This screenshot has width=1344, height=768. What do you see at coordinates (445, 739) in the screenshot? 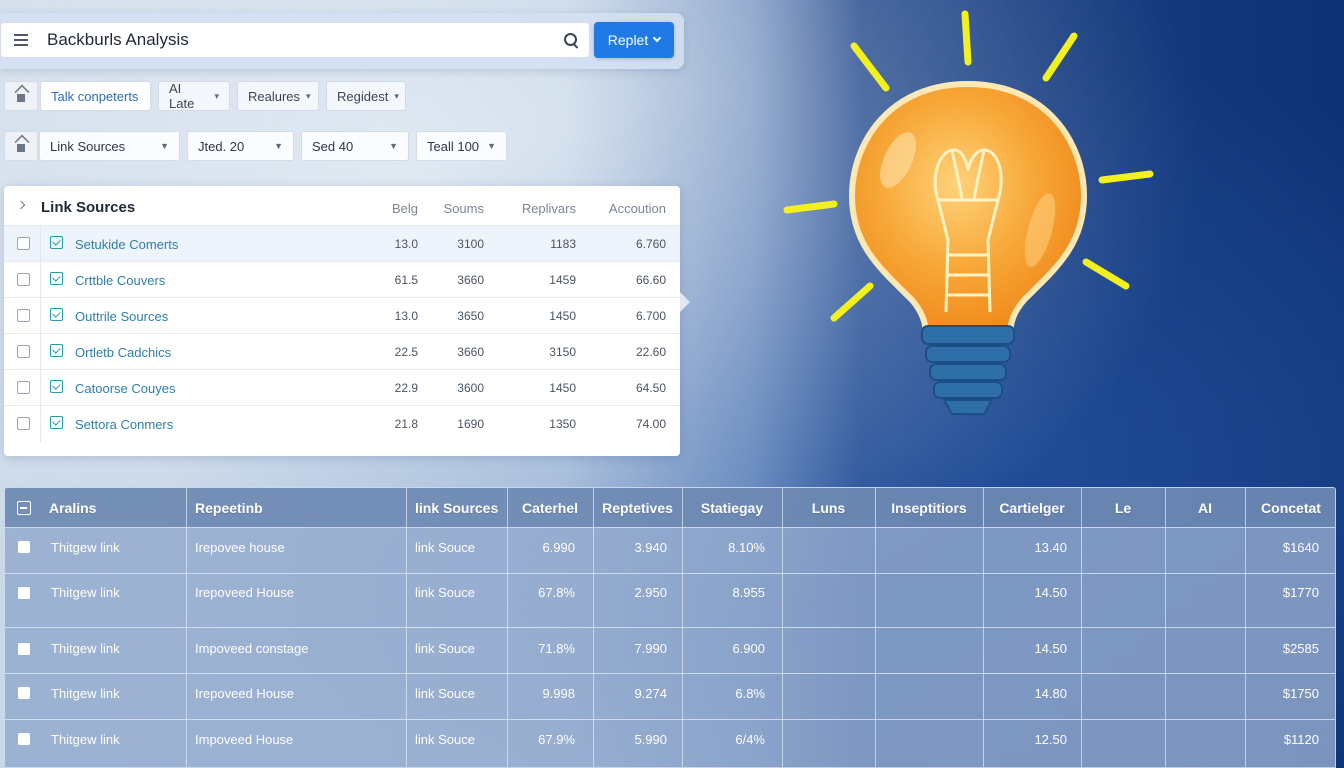
I see `cell: link Souce` at bounding box center [445, 739].